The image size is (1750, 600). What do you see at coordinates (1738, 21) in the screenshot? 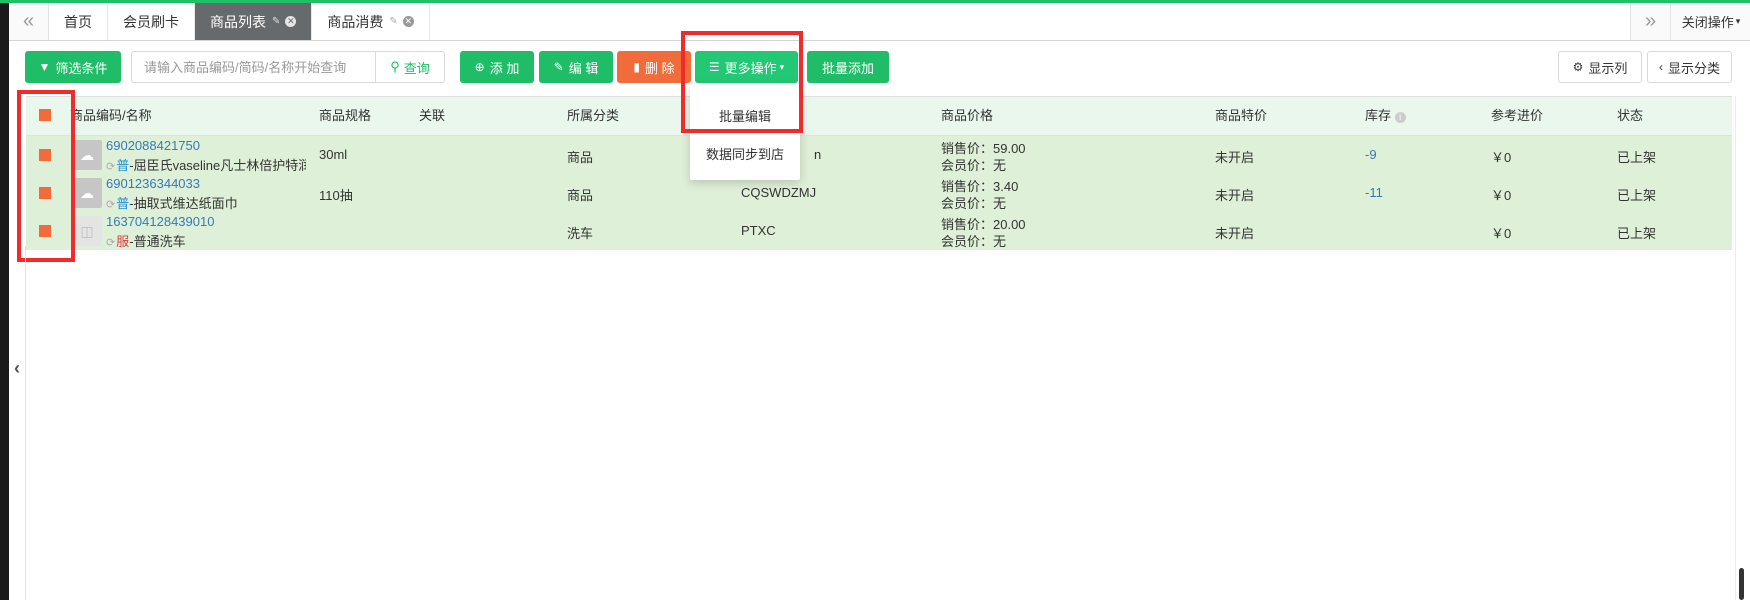
I see `caret-down-icon: ▾` at bounding box center [1738, 21].